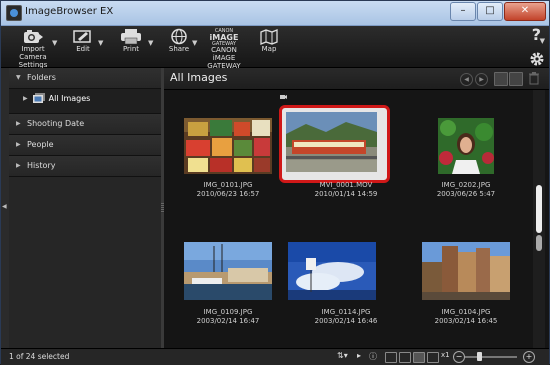 The width and height of the screenshot is (550, 365). I want to click on import-dropdown-icon: ▼, so click(54, 43).